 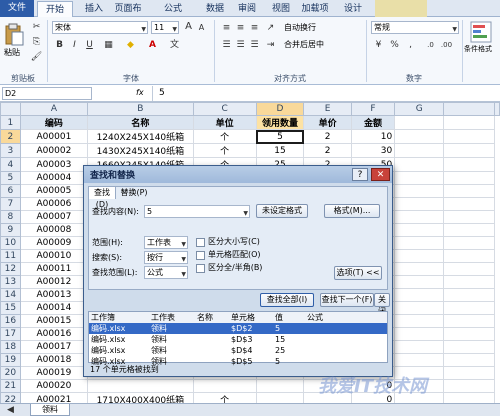 What do you see at coordinates (10, 269) in the screenshot?
I see `row-header: 12` at bounding box center [10, 269].